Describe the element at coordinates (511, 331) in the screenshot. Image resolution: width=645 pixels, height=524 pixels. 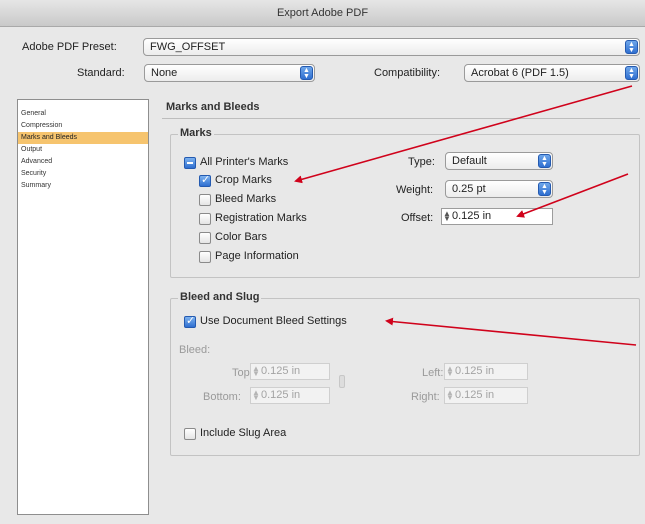
I see `arrow-to-use-document-bleed` at that location.